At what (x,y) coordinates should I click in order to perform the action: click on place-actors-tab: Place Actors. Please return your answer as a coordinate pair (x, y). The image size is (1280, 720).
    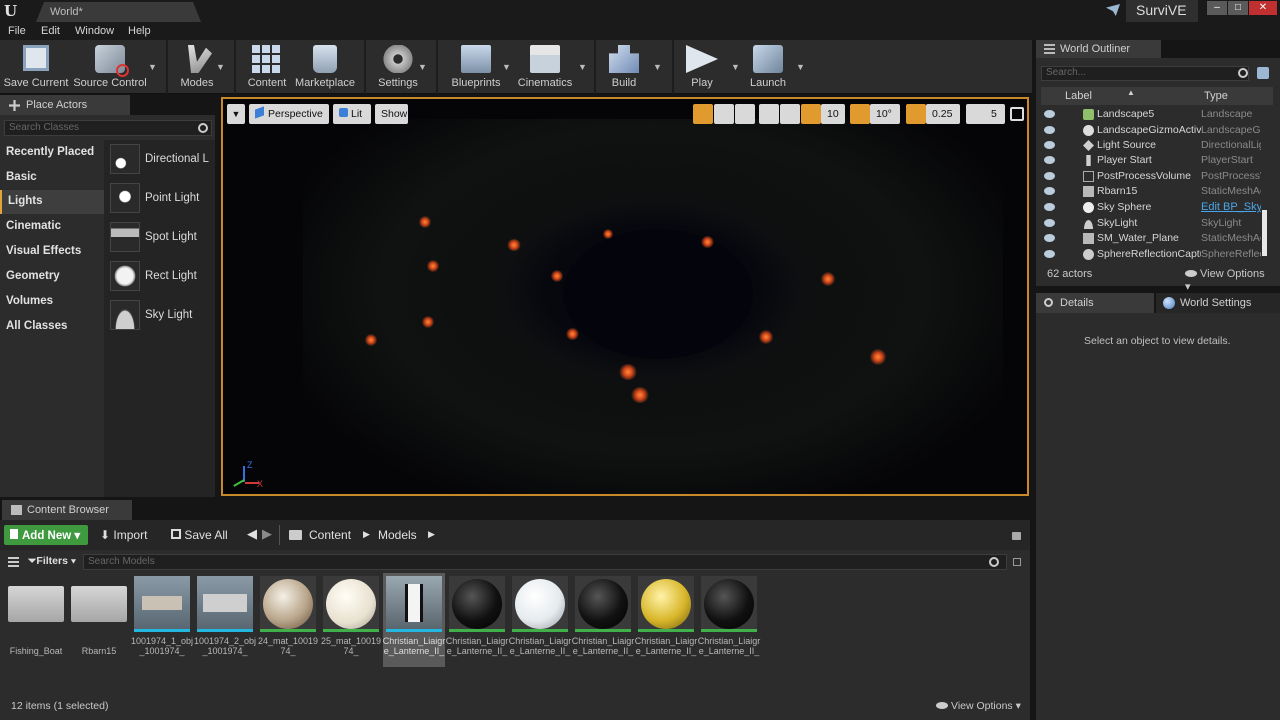
    Looking at the image, I should click on (65, 105).